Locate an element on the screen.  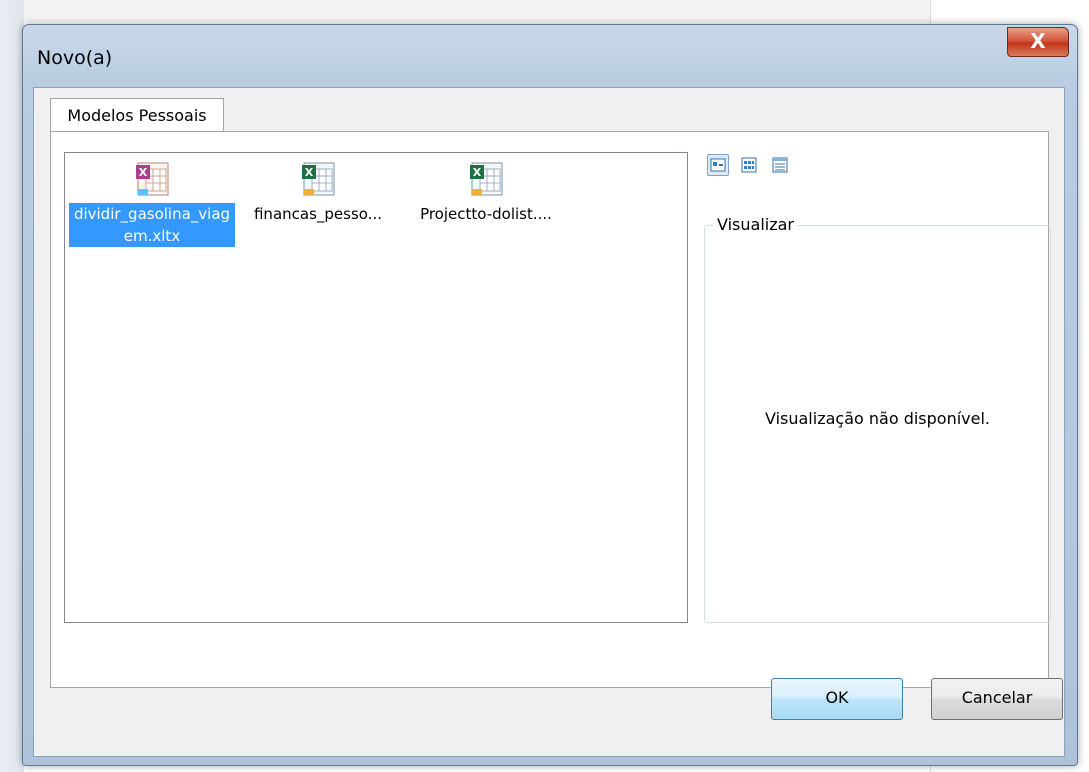
preview-message: Visualização não disponível. is located at coordinates (877, 418).